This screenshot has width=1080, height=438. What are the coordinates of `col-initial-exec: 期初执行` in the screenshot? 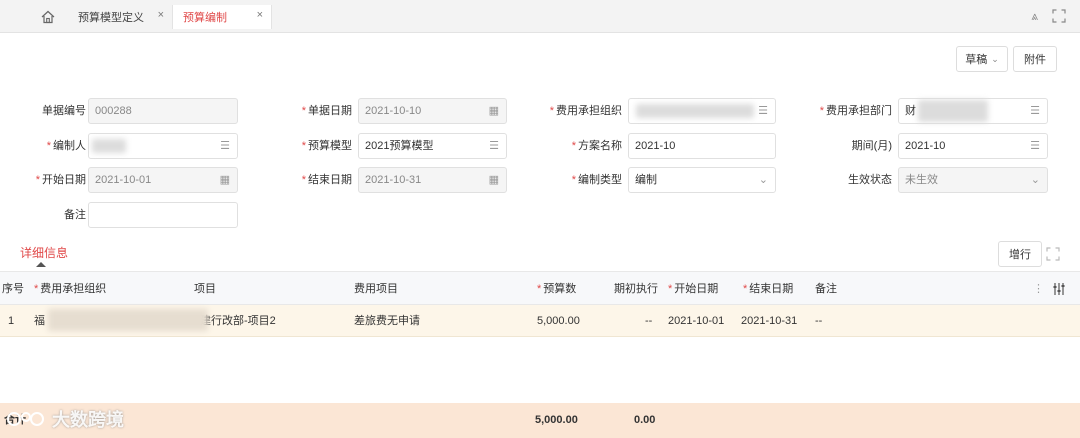 It's located at (636, 289).